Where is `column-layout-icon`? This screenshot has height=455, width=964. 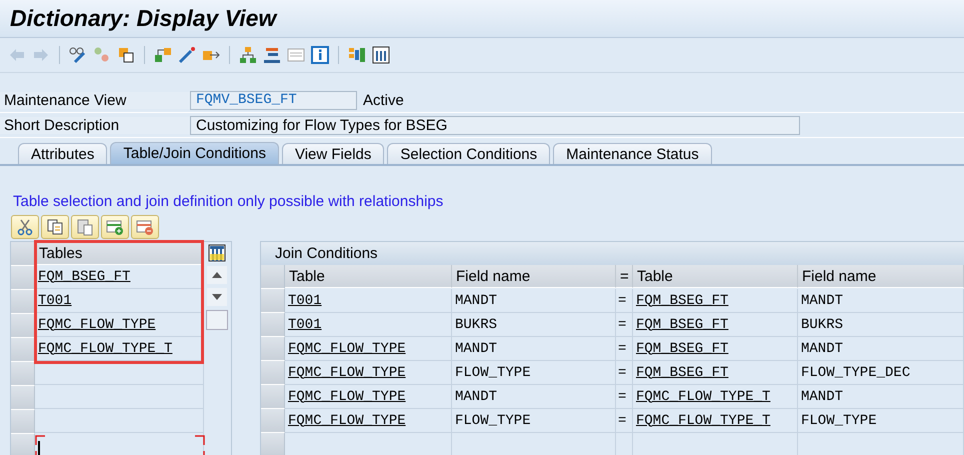
column-layout-icon is located at coordinates (217, 253).